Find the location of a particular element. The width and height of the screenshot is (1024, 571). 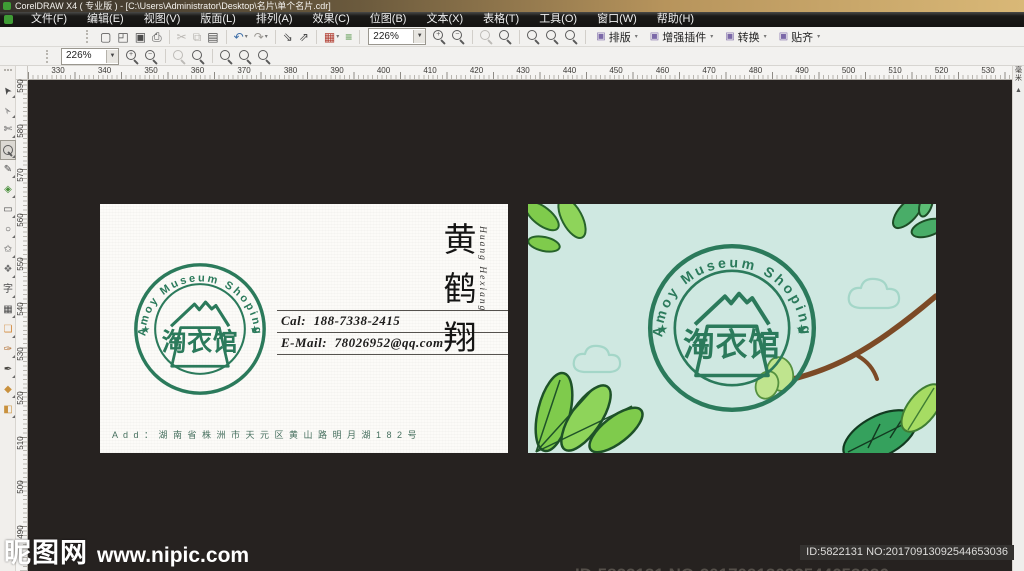

stamp-logo-back: Amoy Museum Shoping ★ ★ 淘衣馆 is located at coordinates (732, 328).